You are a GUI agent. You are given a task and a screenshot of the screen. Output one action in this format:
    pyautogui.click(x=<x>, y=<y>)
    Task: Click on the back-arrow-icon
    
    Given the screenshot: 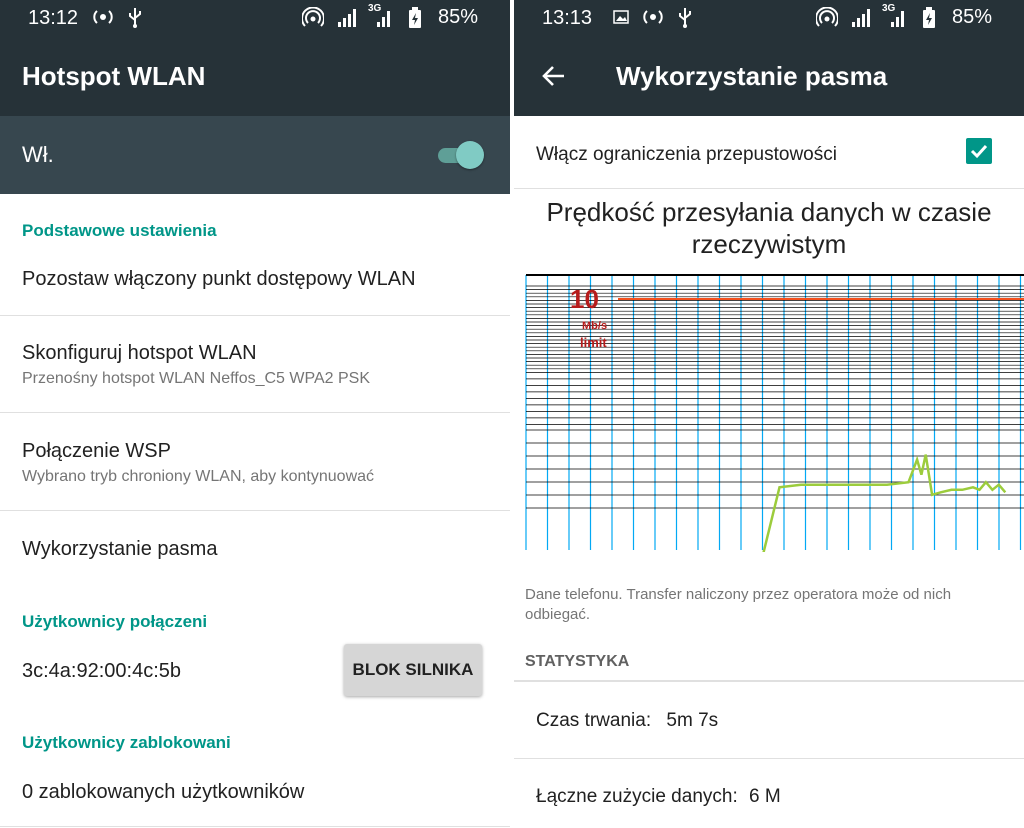 What is the action you would take?
    pyautogui.click(x=554, y=76)
    